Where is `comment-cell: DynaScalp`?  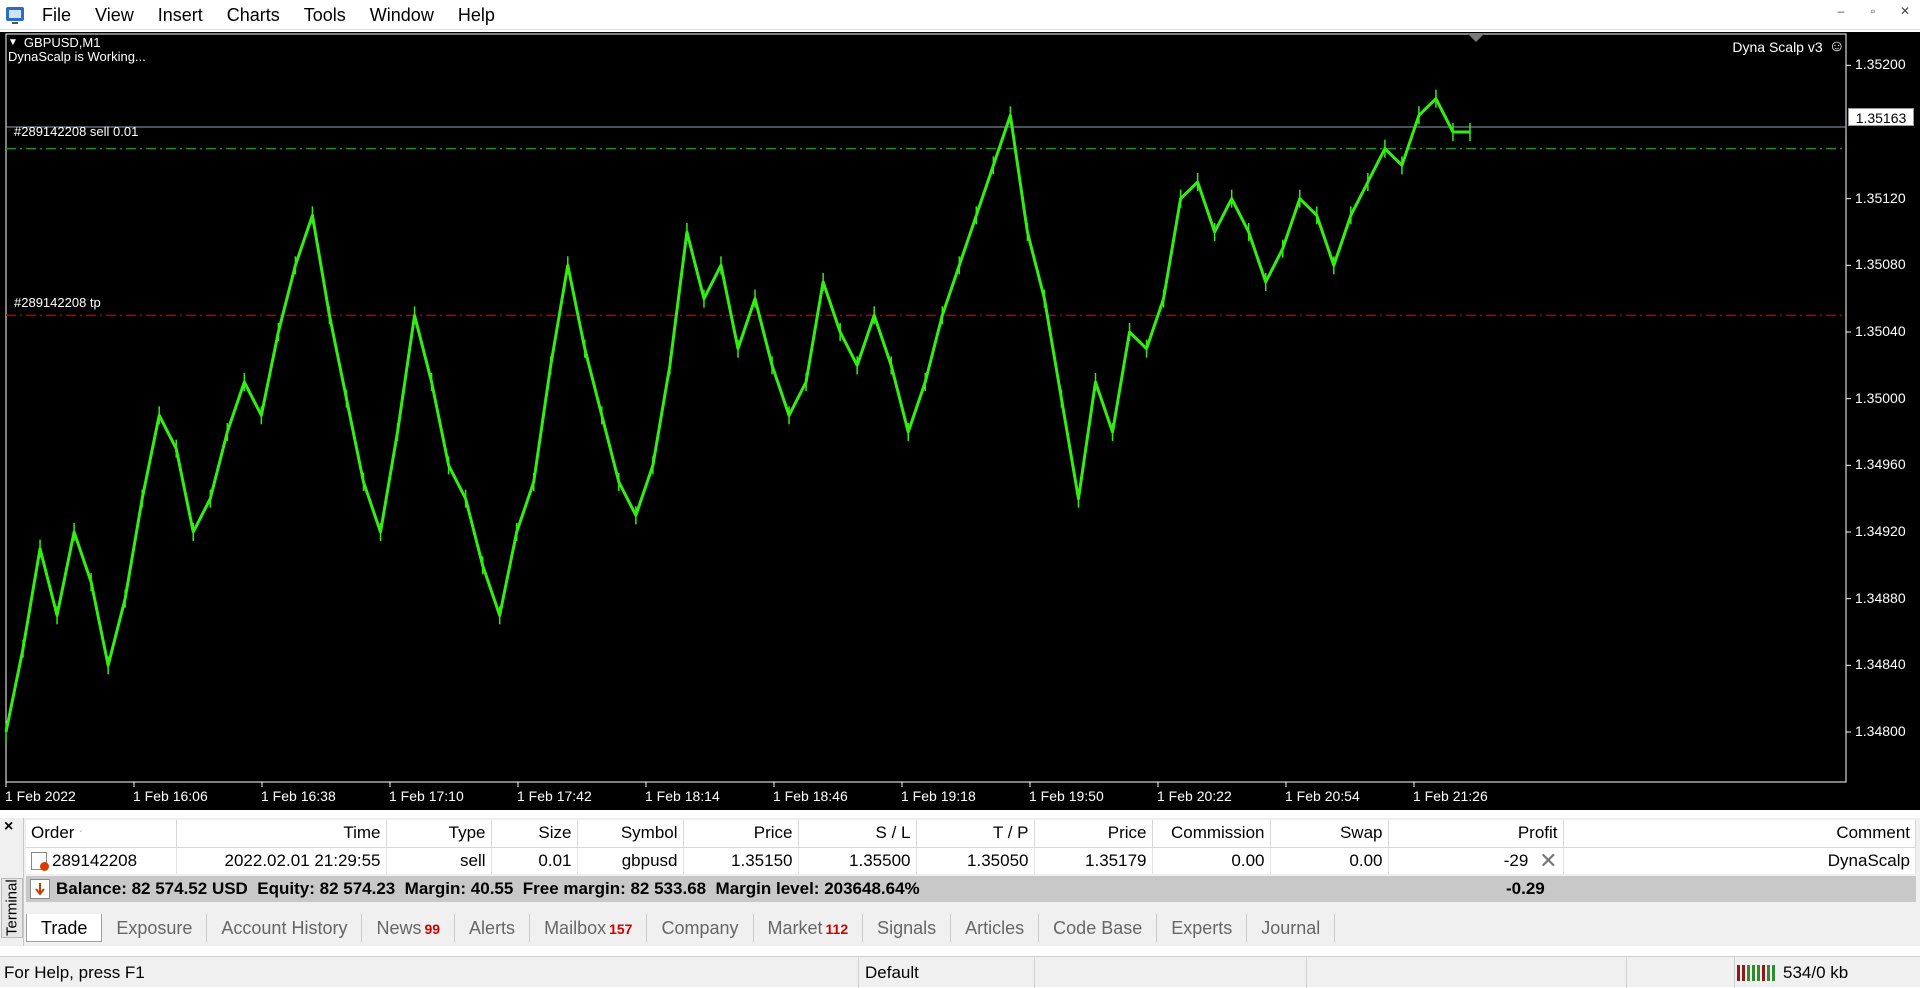
comment-cell: DynaScalp is located at coordinates (1739, 860).